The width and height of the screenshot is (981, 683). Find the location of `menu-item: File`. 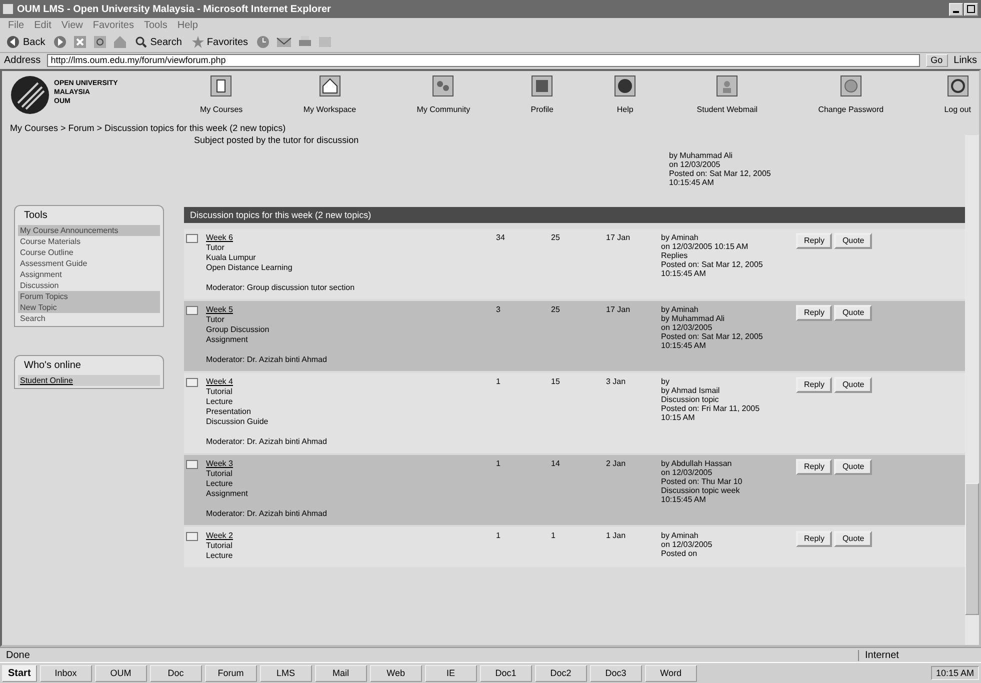

menu-item: File is located at coordinates (16, 25).